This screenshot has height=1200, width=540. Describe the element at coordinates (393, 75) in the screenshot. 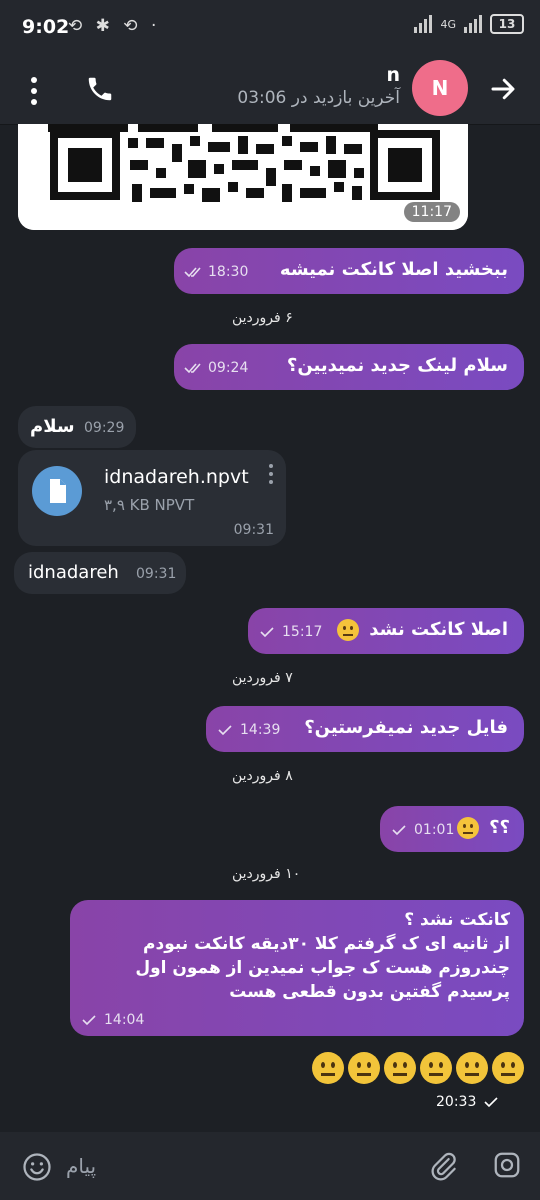

I see `contact-name: n` at that location.